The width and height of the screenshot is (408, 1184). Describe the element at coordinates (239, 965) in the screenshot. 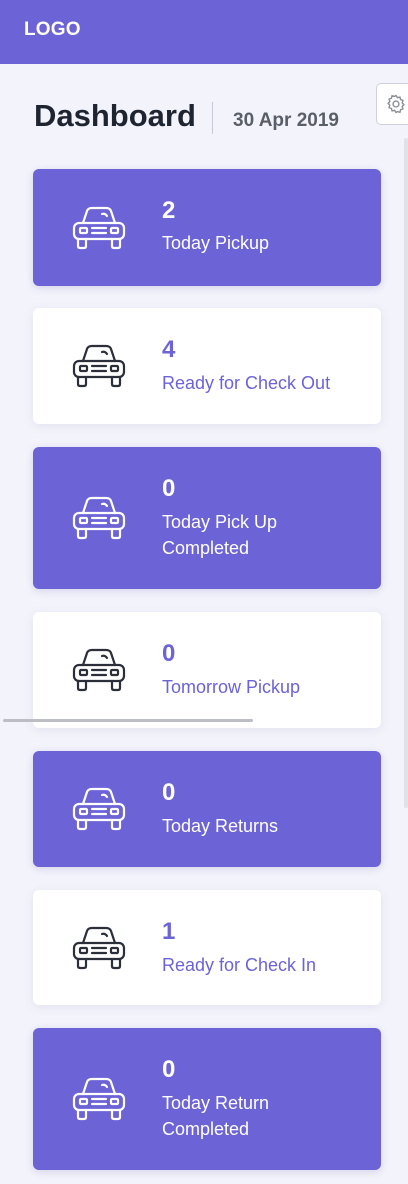

I see `card-label: Ready for Check In` at that location.